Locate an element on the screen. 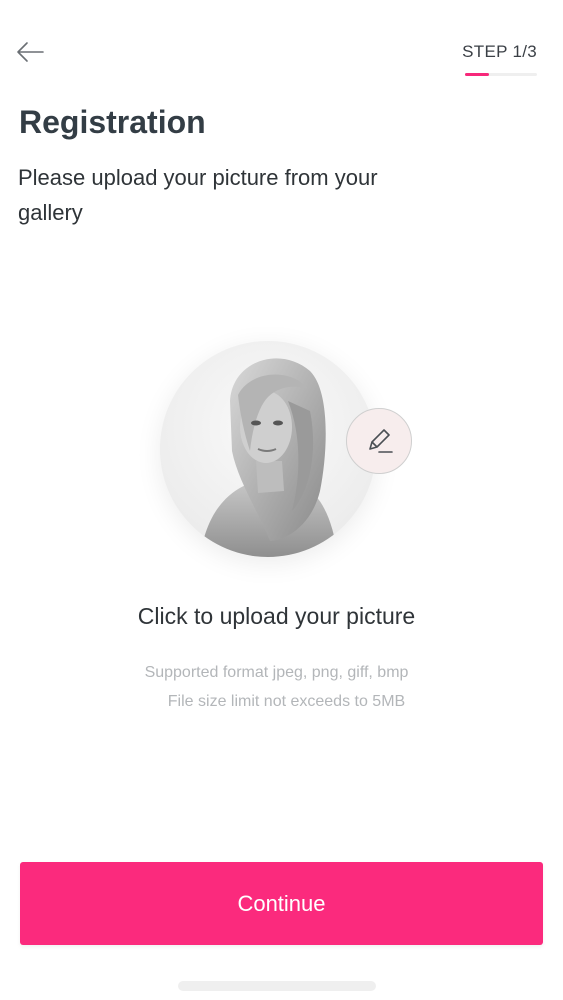  upload-title: Click to upload your picture is located at coordinates (276, 616).